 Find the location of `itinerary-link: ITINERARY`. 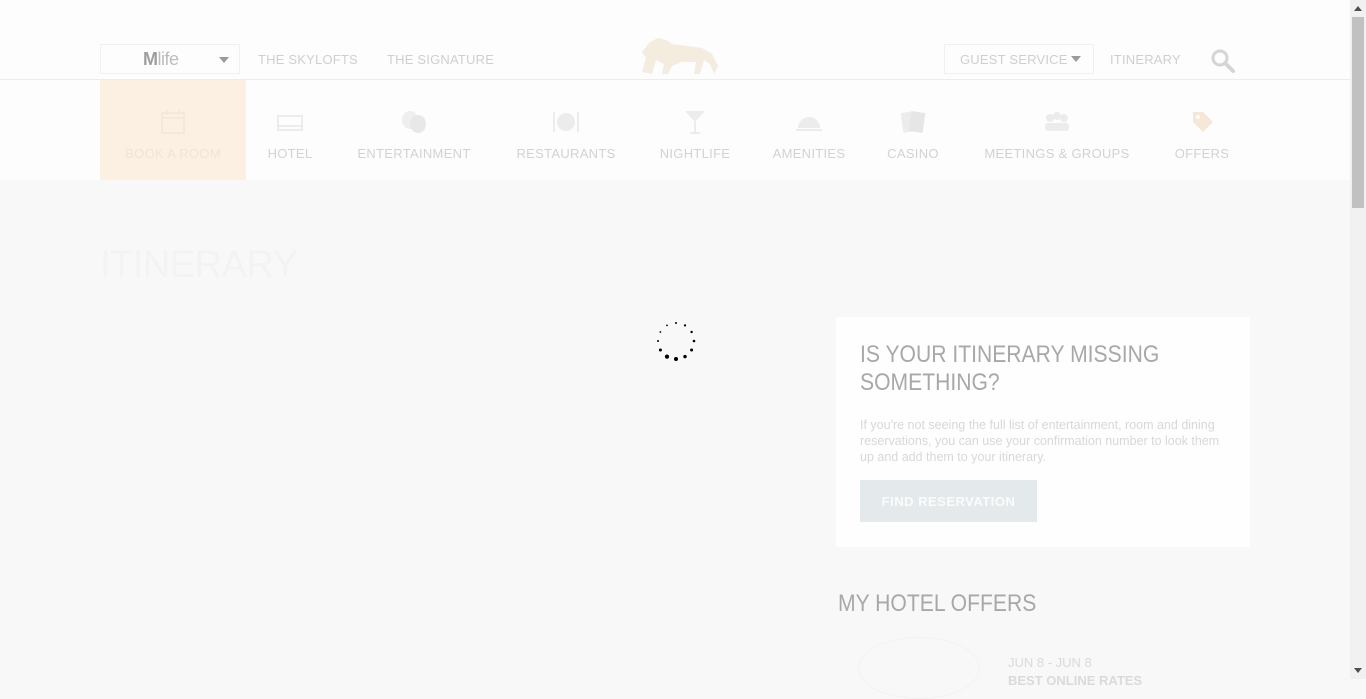

itinerary-link: ITINERARY is located at coordinates (1145, 59).